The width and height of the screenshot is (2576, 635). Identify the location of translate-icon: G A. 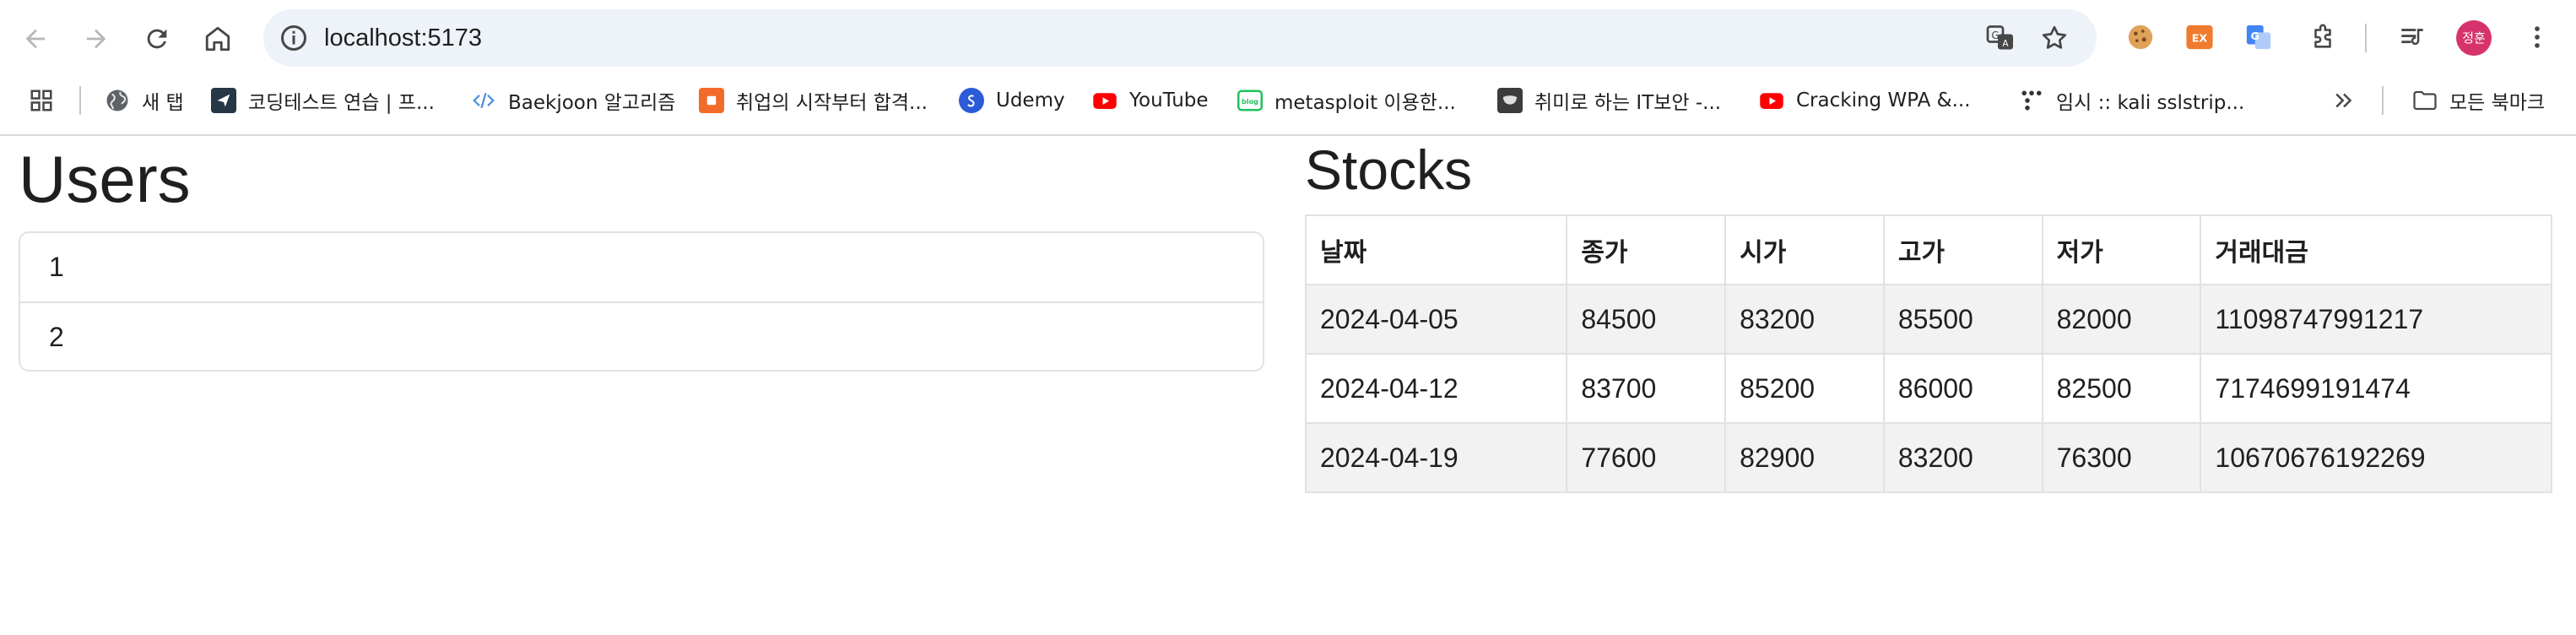
(2000, 38).